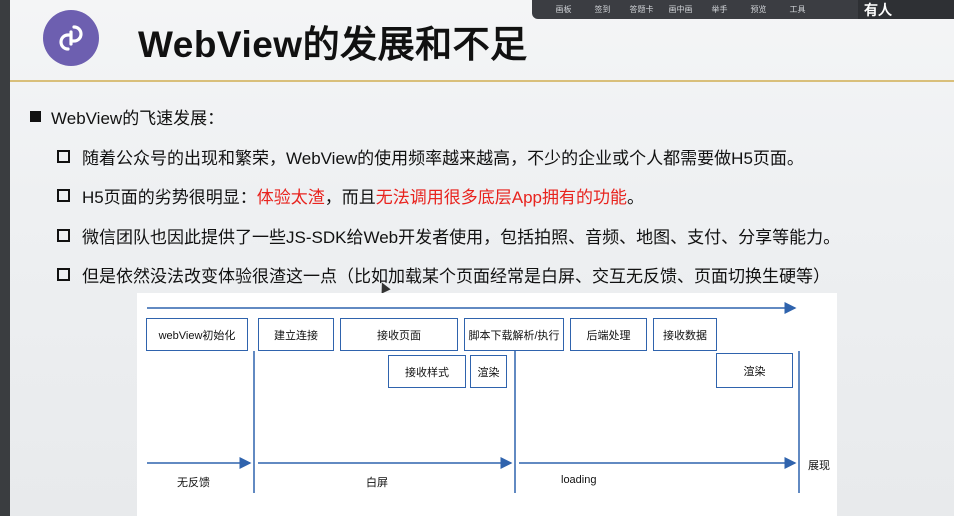  I want to click on toolbar-item-checkin: 签到, so click(602, 9).